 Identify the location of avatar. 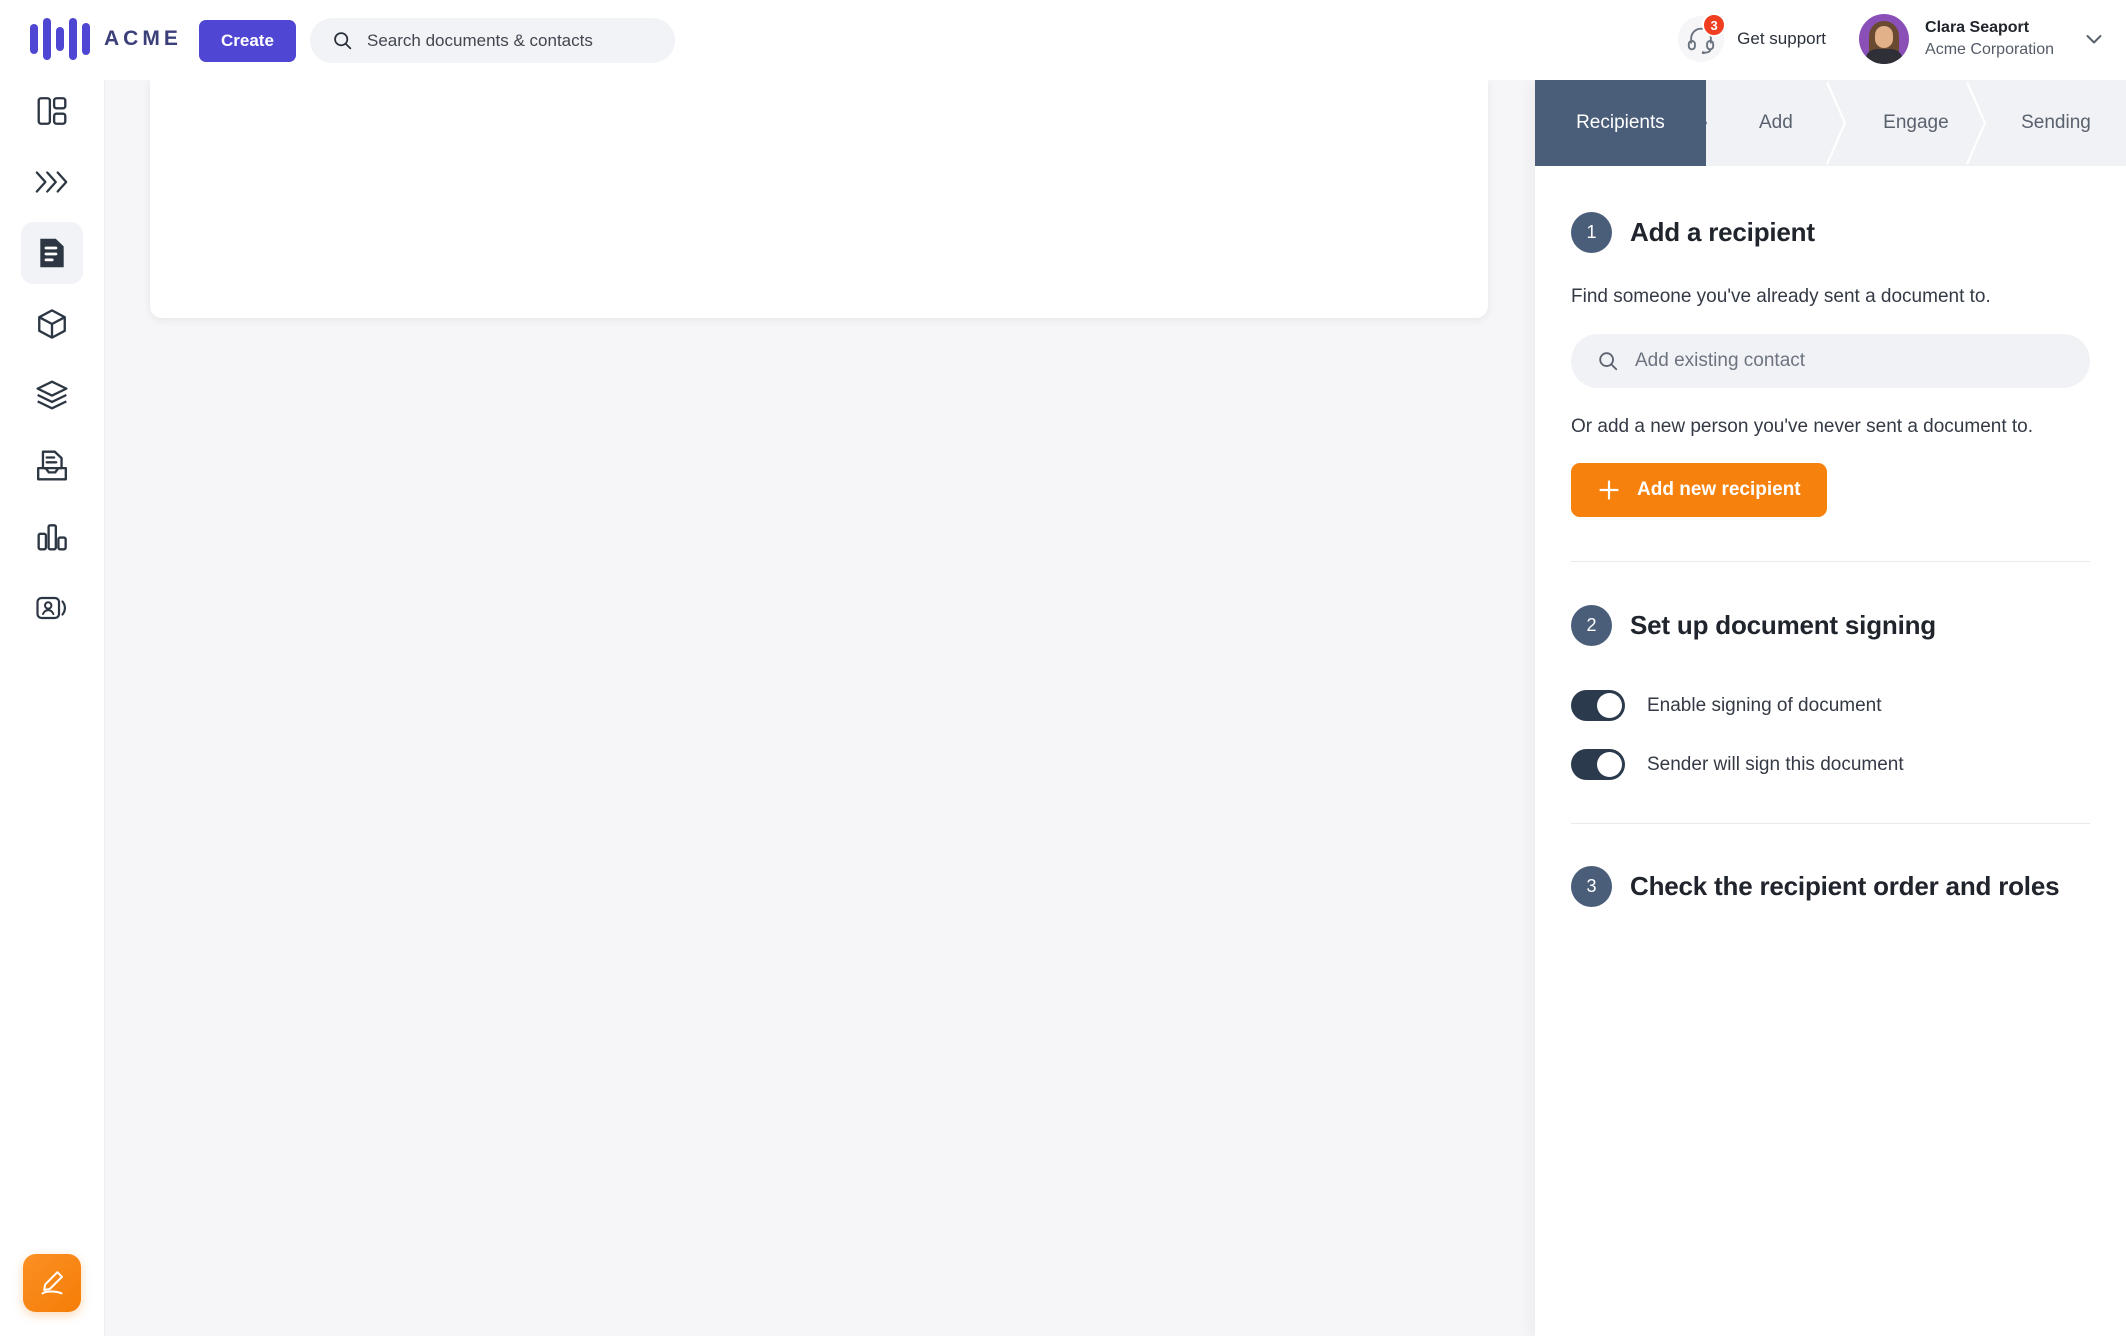
(1884, 39).